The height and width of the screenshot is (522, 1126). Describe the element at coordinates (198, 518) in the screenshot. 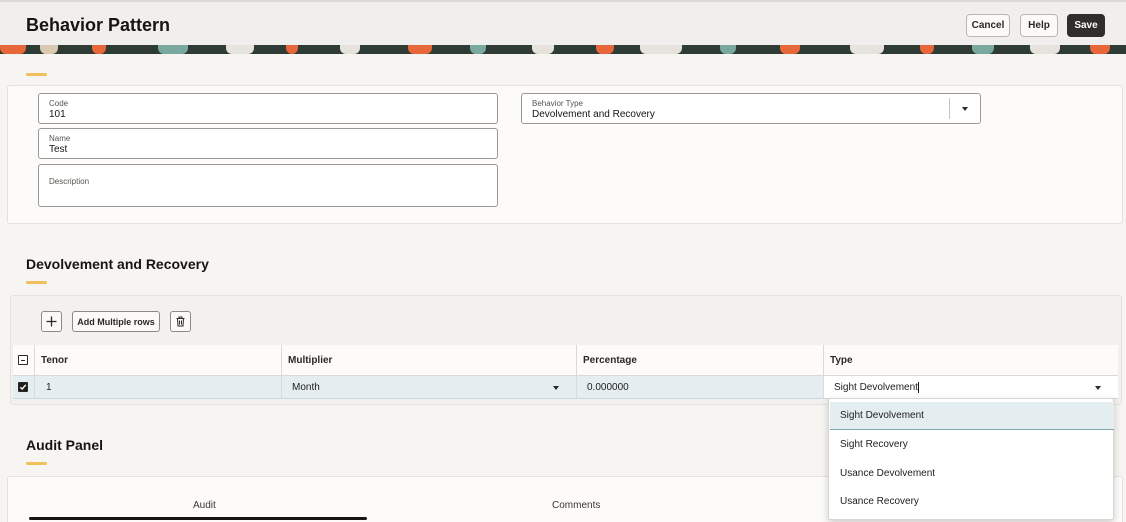

I see `active-tab-indicator` at that location.